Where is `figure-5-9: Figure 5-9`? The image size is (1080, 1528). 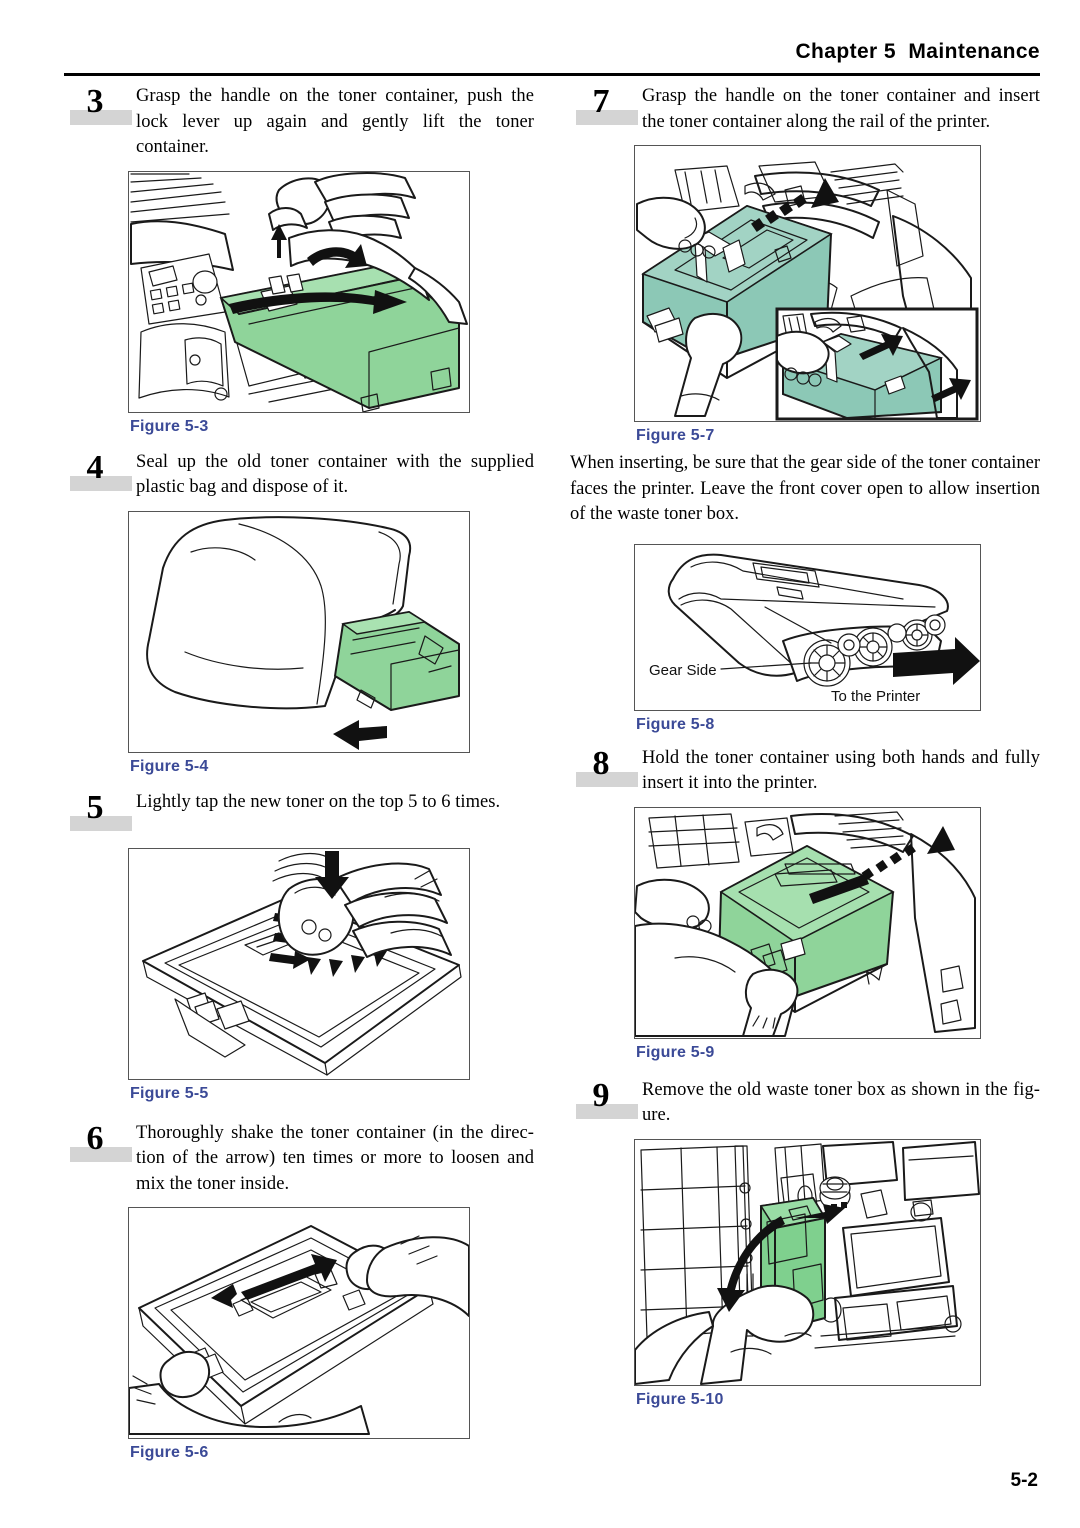 figure-5-9: Figure 5-9 is located at coordinates (837, 934).